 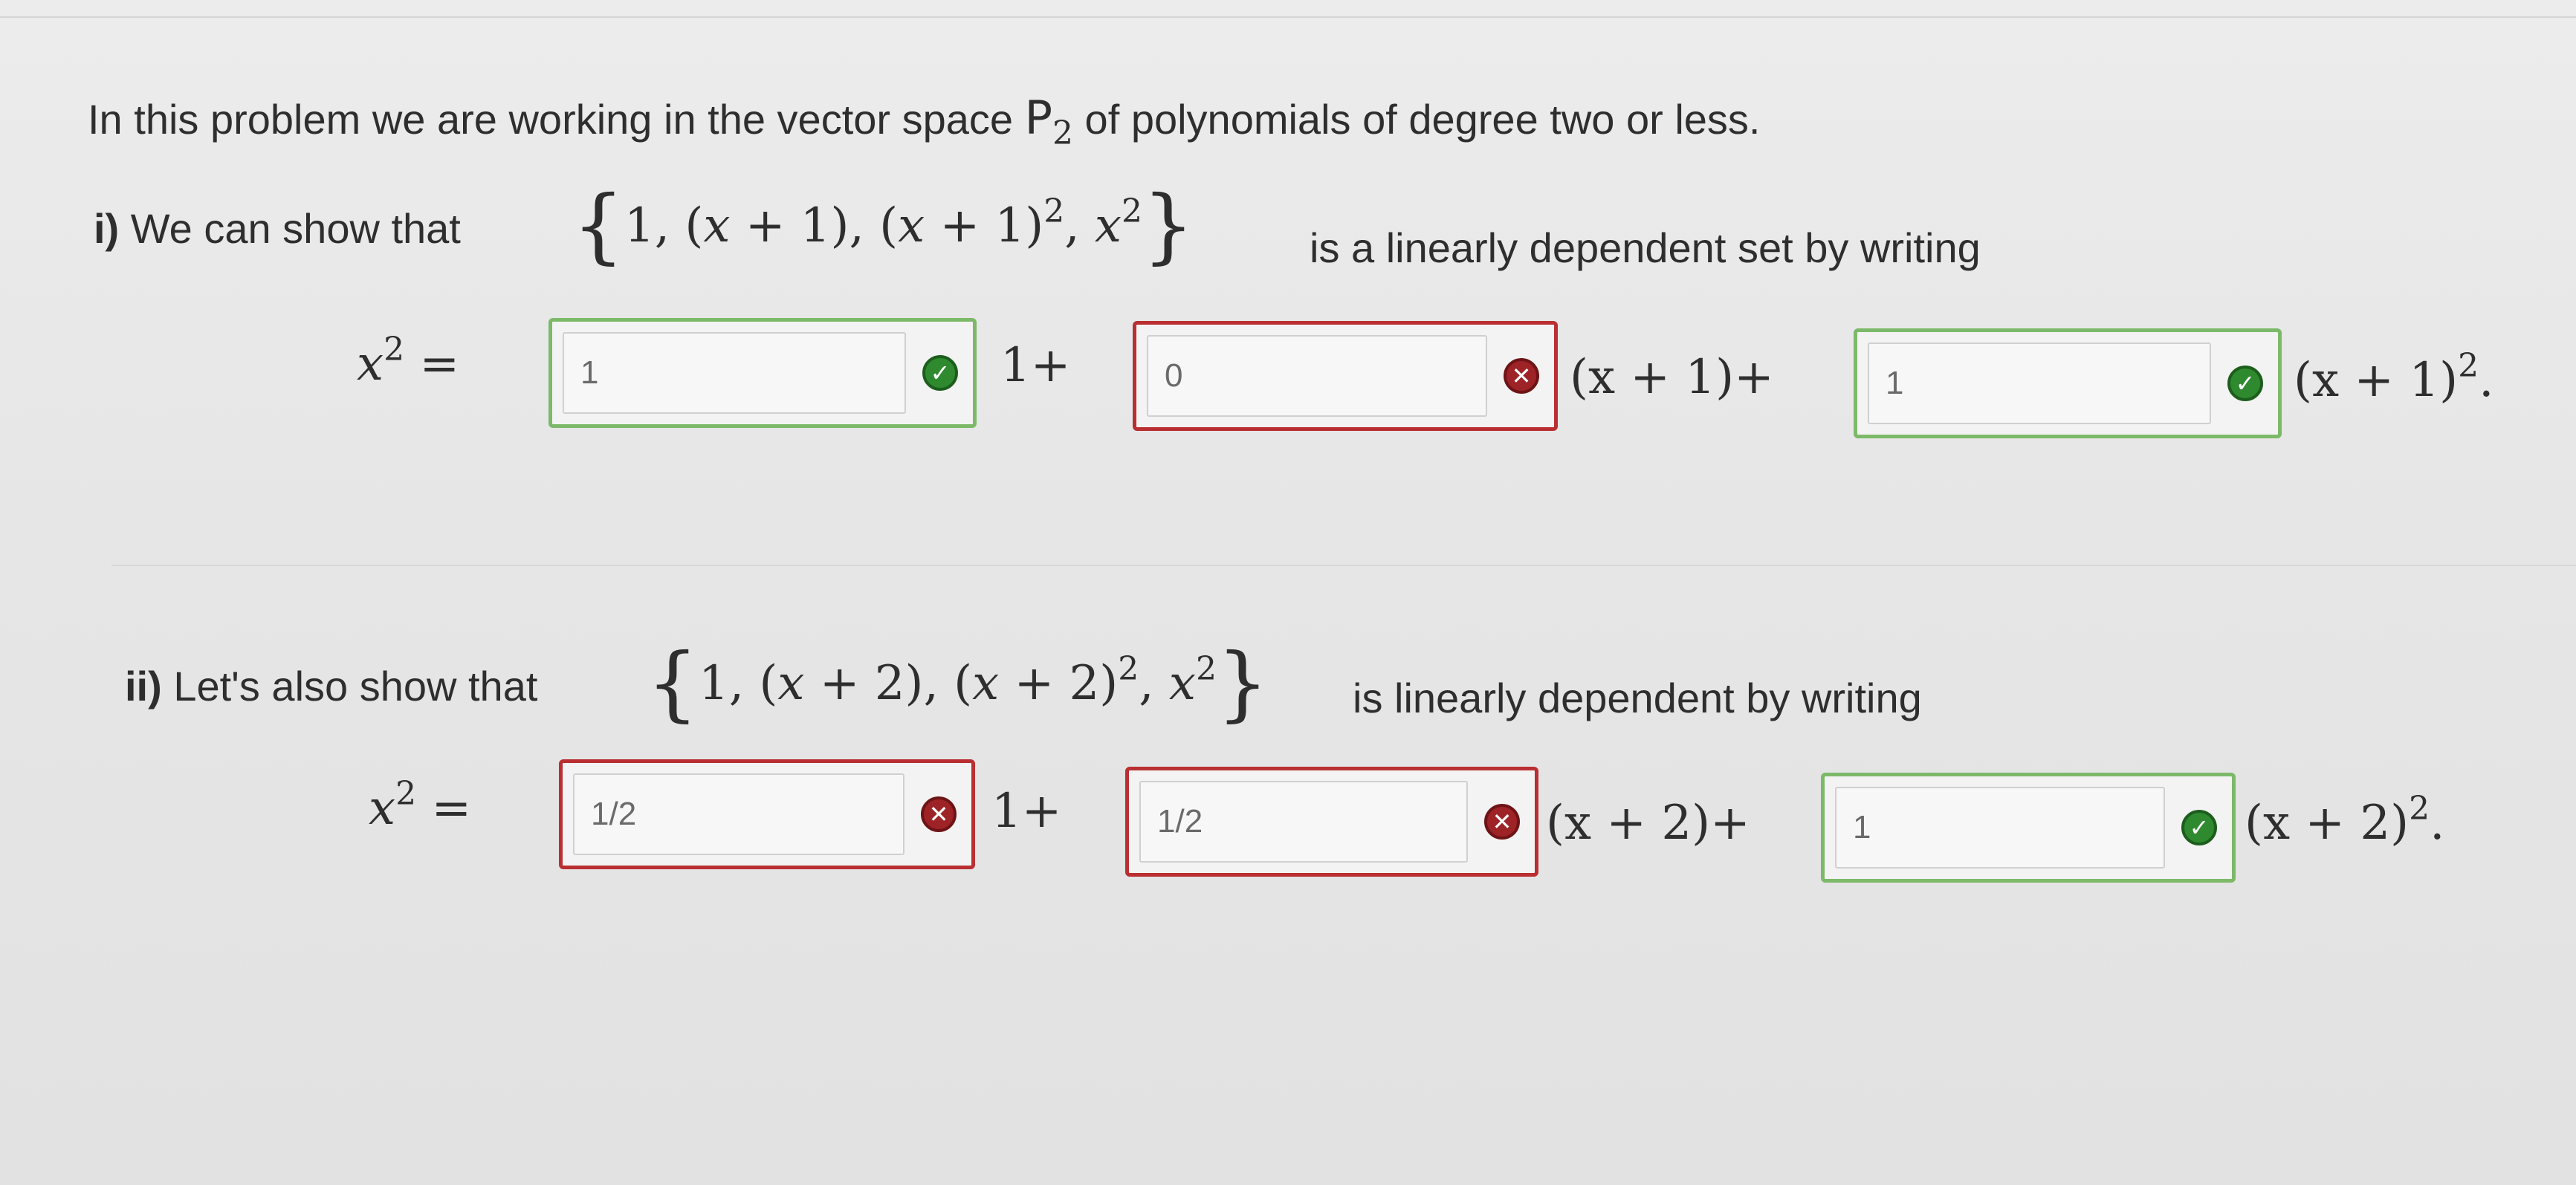 I want to click on part2-coef1-input: 1/2, so click(x=738, y=814).